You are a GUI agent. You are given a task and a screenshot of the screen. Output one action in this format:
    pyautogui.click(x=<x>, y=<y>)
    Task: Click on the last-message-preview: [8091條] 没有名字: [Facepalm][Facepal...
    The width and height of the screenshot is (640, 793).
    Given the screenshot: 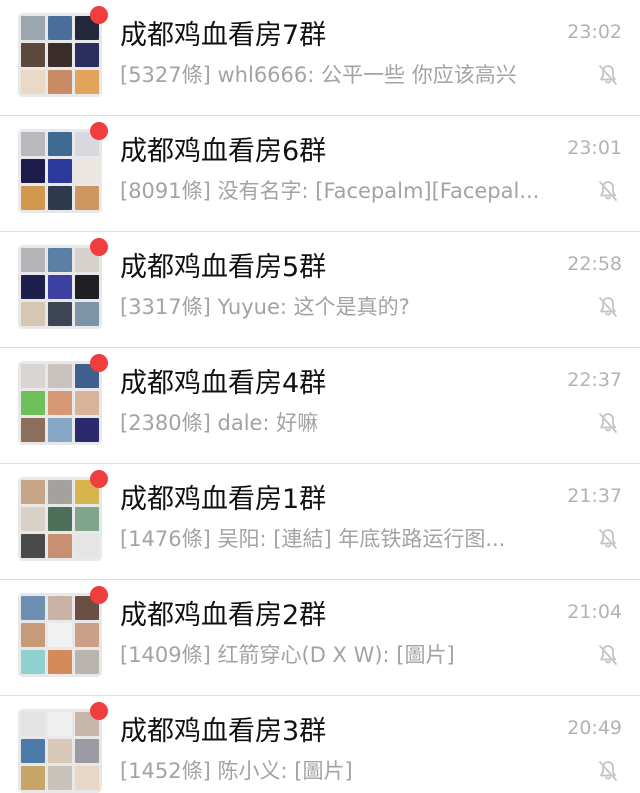 What is the action you would take?
    pyautogui.click(x=330, y=191)
    